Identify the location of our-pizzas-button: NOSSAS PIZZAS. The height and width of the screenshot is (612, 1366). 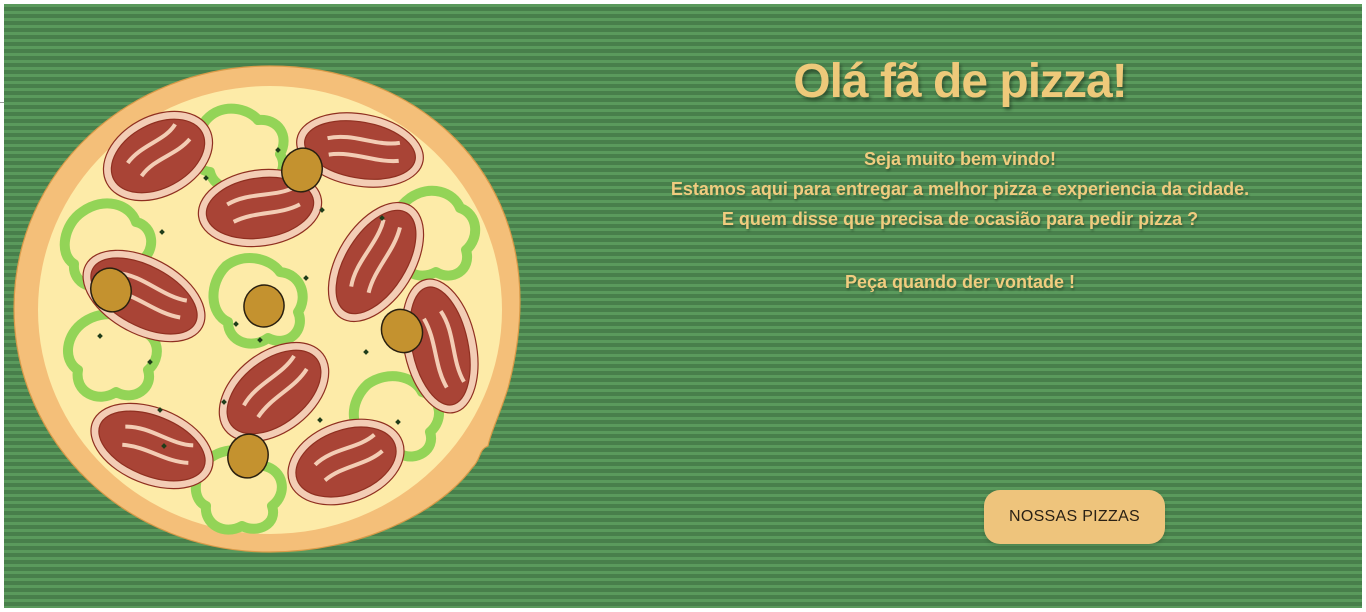
(1074, 517).